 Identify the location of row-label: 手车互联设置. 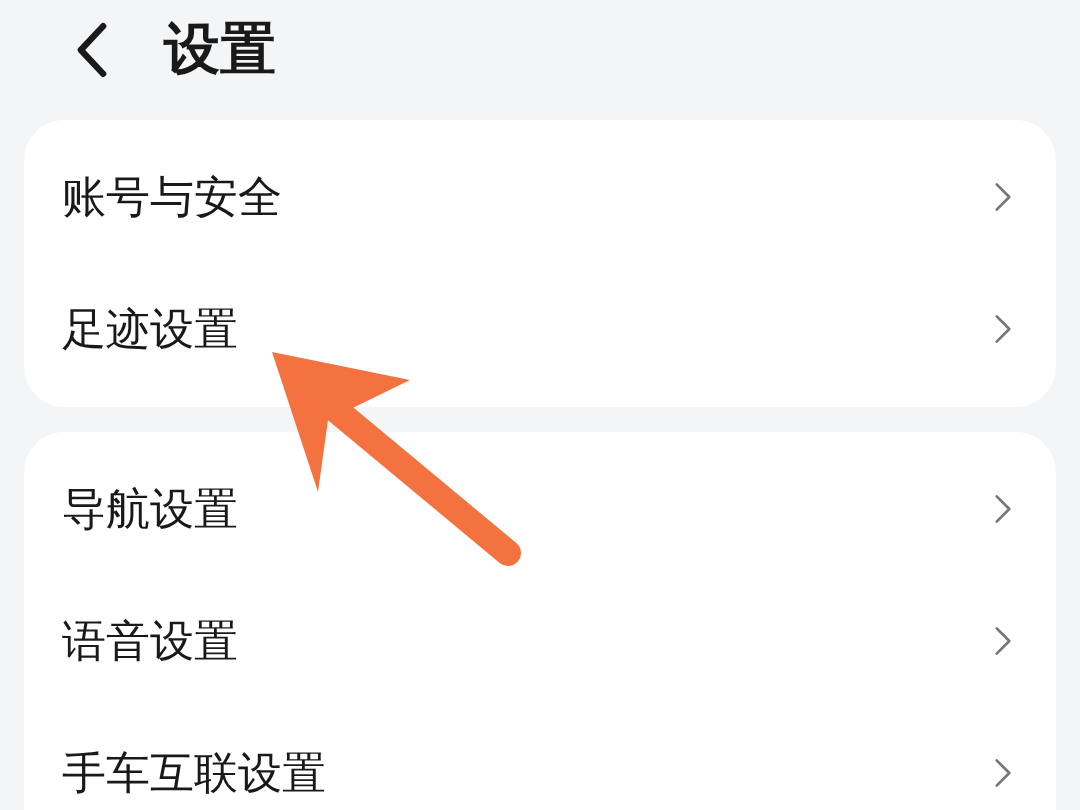
(194, 772).